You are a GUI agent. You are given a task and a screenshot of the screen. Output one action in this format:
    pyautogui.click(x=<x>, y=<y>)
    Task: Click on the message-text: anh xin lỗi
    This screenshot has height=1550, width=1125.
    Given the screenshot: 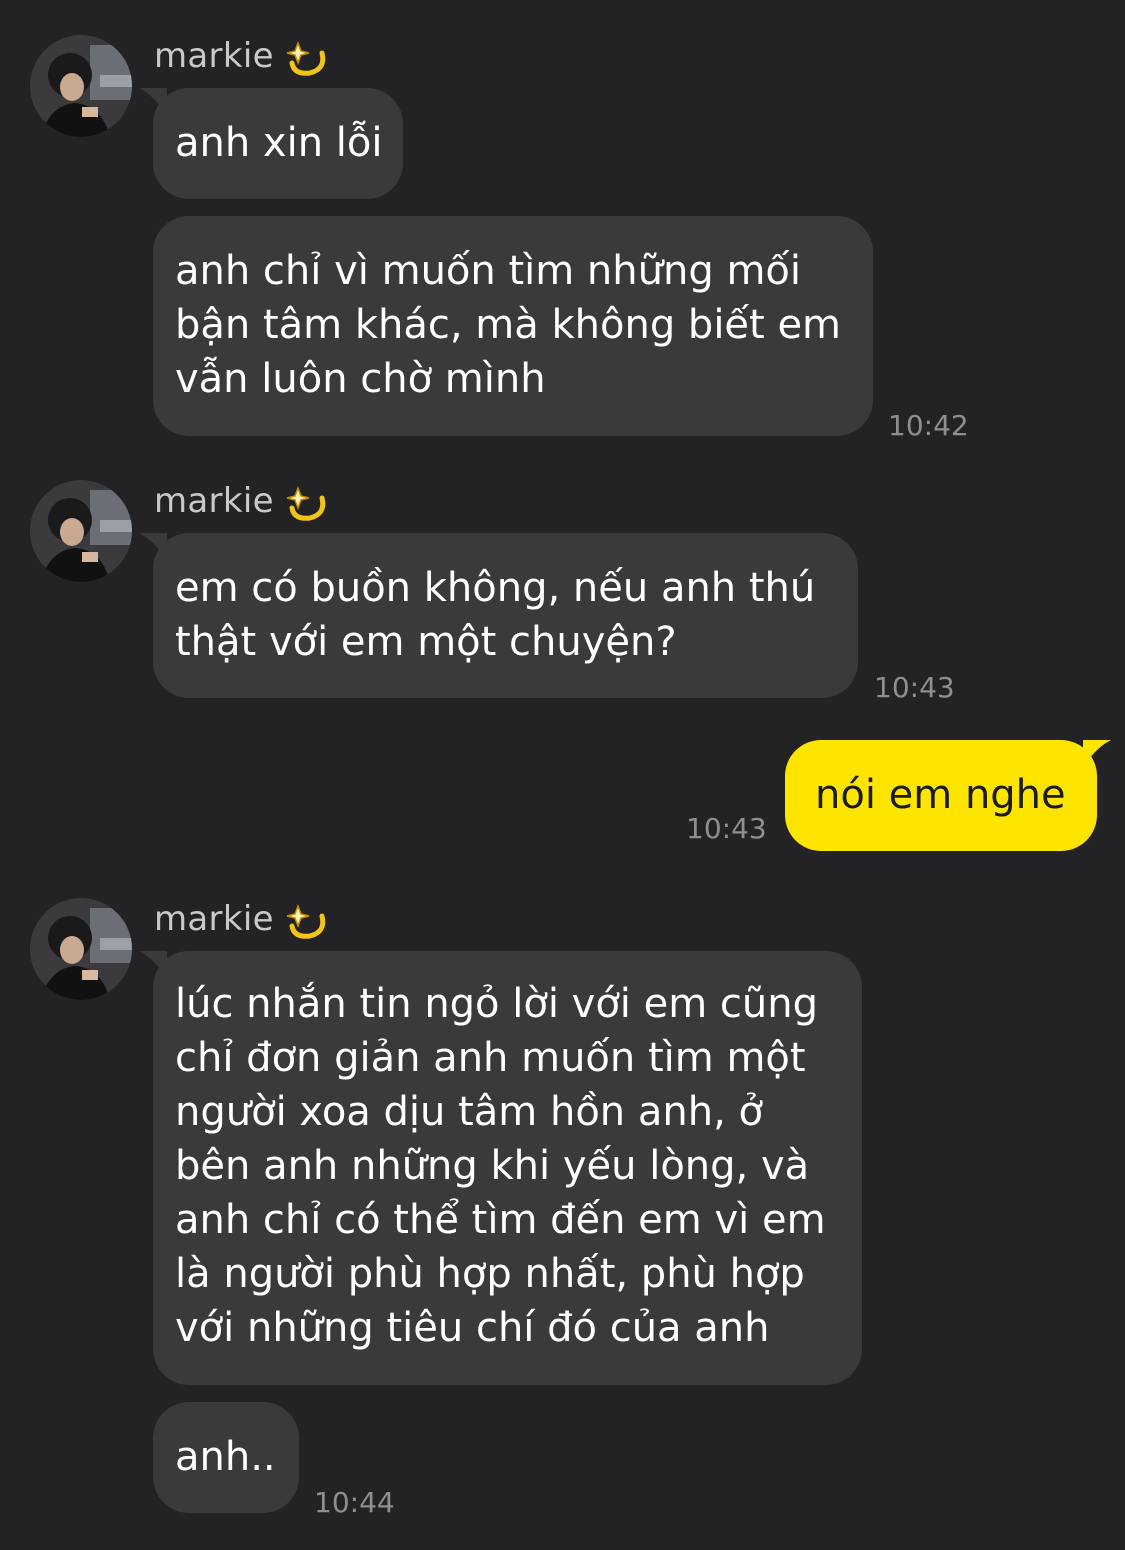 What is the action you would take?
    pyautogui.click(x=279, y=143)
    